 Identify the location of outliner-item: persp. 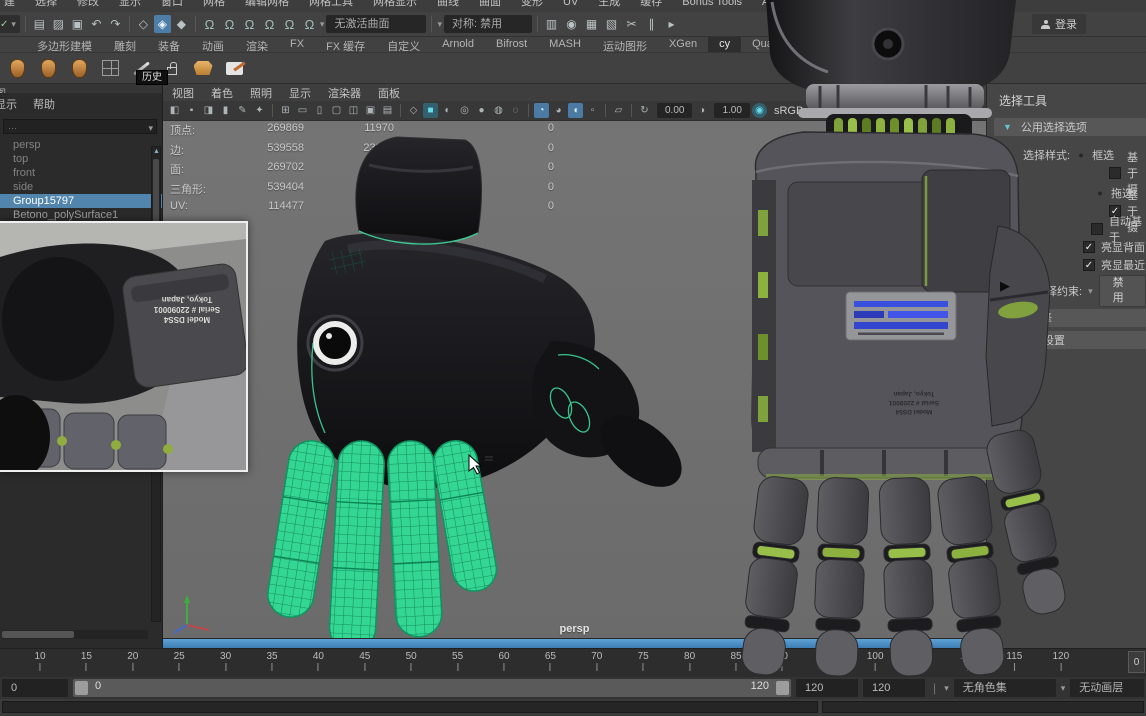
(81, 145).